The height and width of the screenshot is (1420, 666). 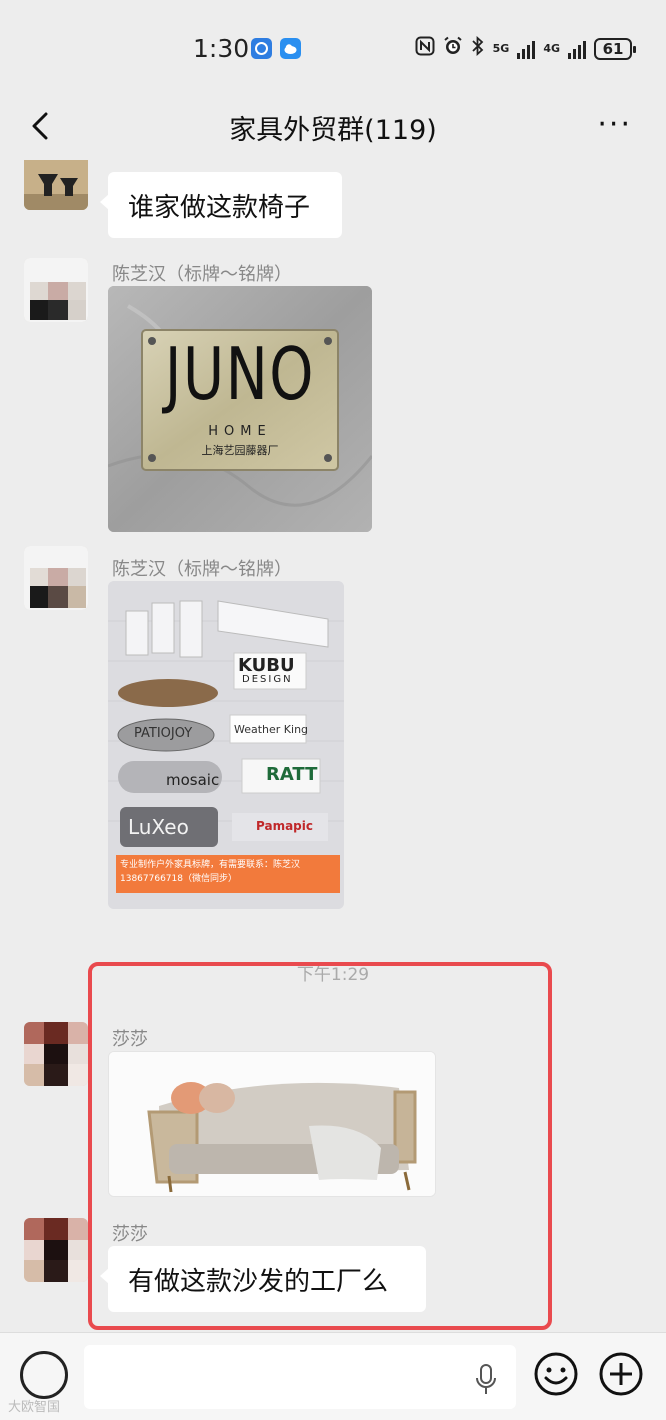 I want to click on nameplate-factory: 上海艺园藤器厂, so click(x=240, y=450).